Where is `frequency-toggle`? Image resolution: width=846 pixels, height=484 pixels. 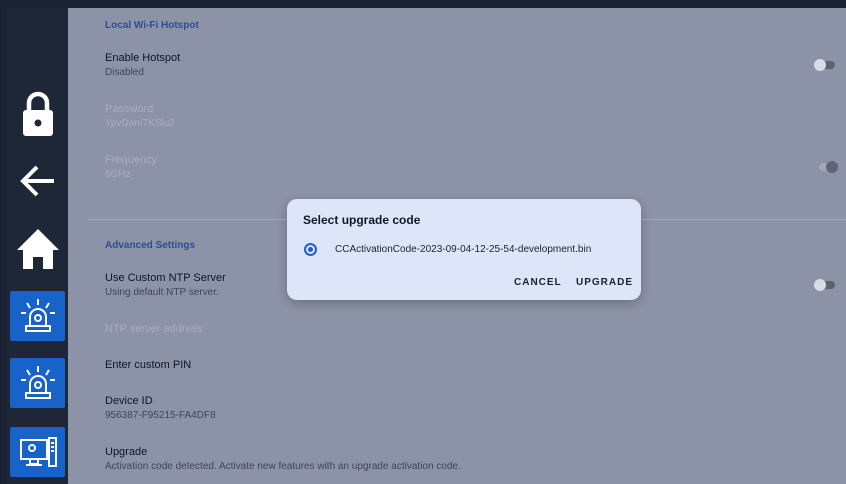
frequency-toggle is located at coordinates (827, 167).